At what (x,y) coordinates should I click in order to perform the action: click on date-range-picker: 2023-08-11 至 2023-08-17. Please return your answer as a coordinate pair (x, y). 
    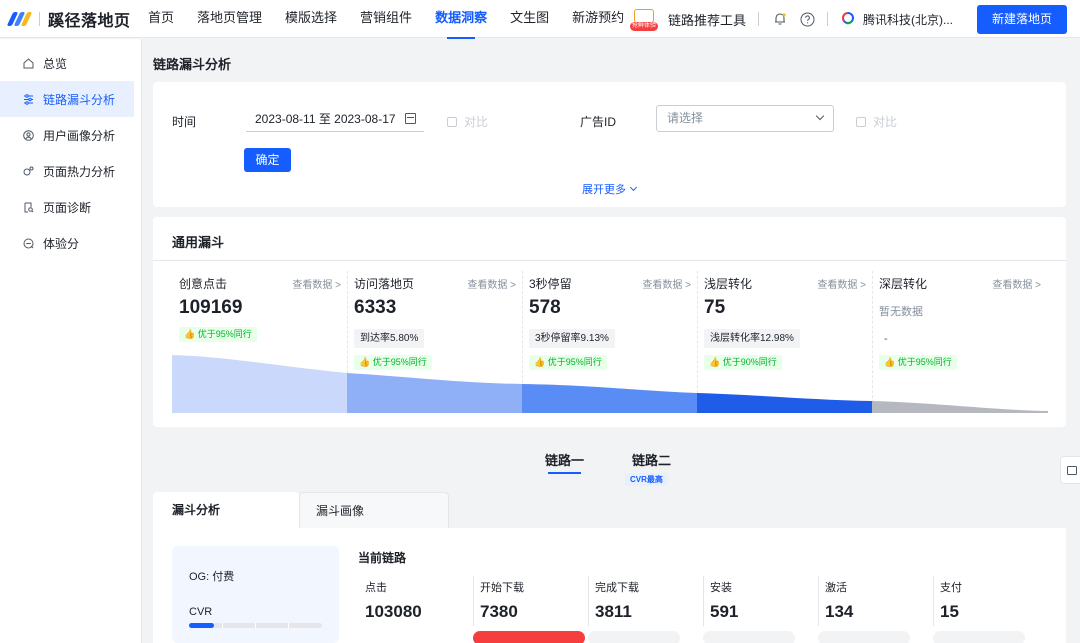
    Looking at the image, I should click on (335, 119).